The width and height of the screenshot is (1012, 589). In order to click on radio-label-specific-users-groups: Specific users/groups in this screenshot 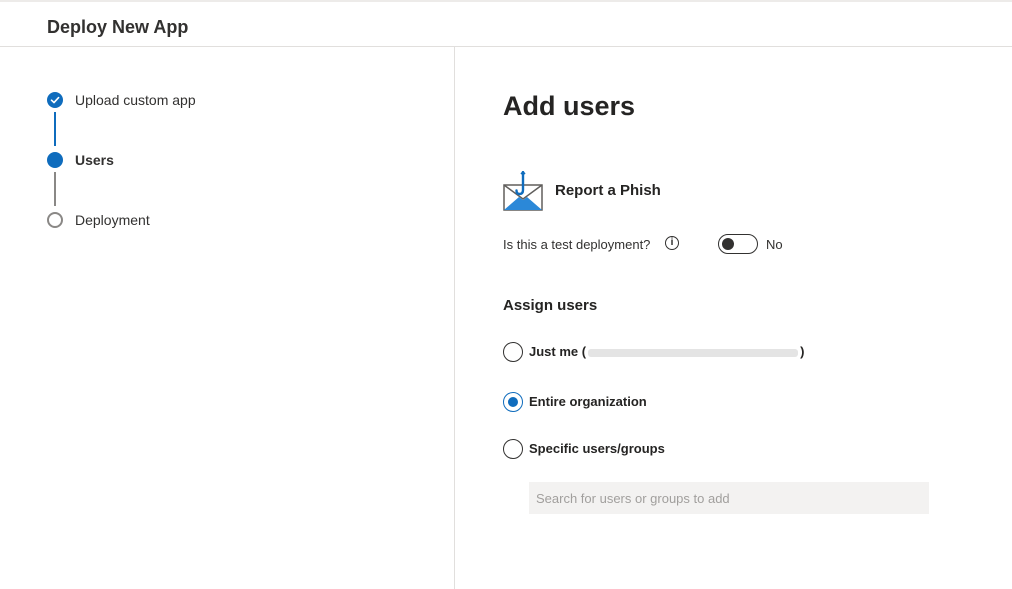, I will do `click(597, 448)`.